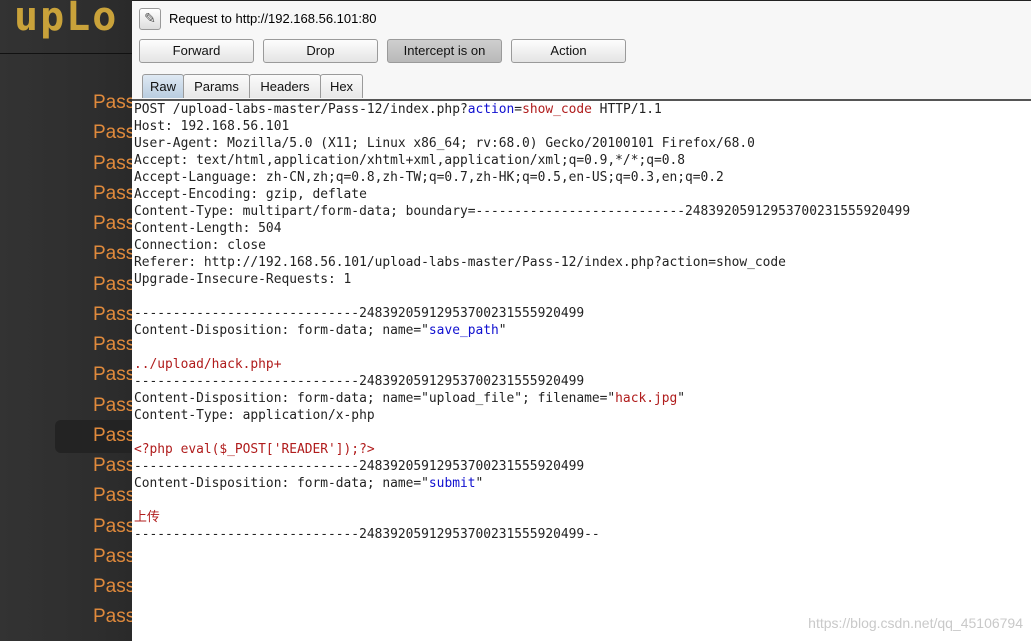 This screenshot has width=1031, height=641. I want to click on request-line: Content-Type: application/x-php, so click(522, 415).